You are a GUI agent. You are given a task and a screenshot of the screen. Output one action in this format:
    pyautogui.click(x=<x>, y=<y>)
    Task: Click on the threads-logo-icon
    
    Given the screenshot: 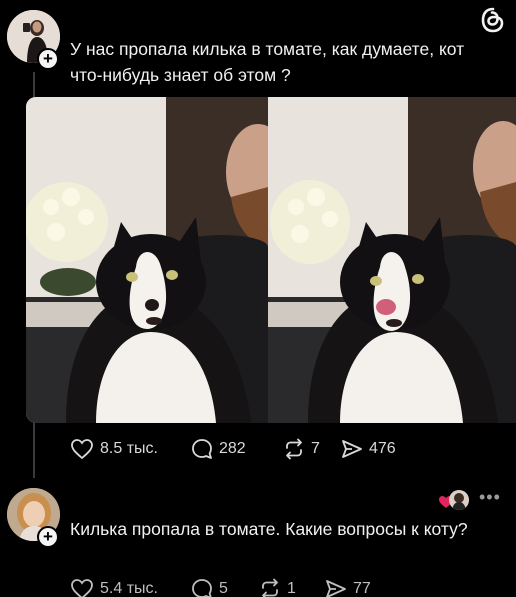 What is the action you would take?
    pyautogui.click(x=493, y=20)
    